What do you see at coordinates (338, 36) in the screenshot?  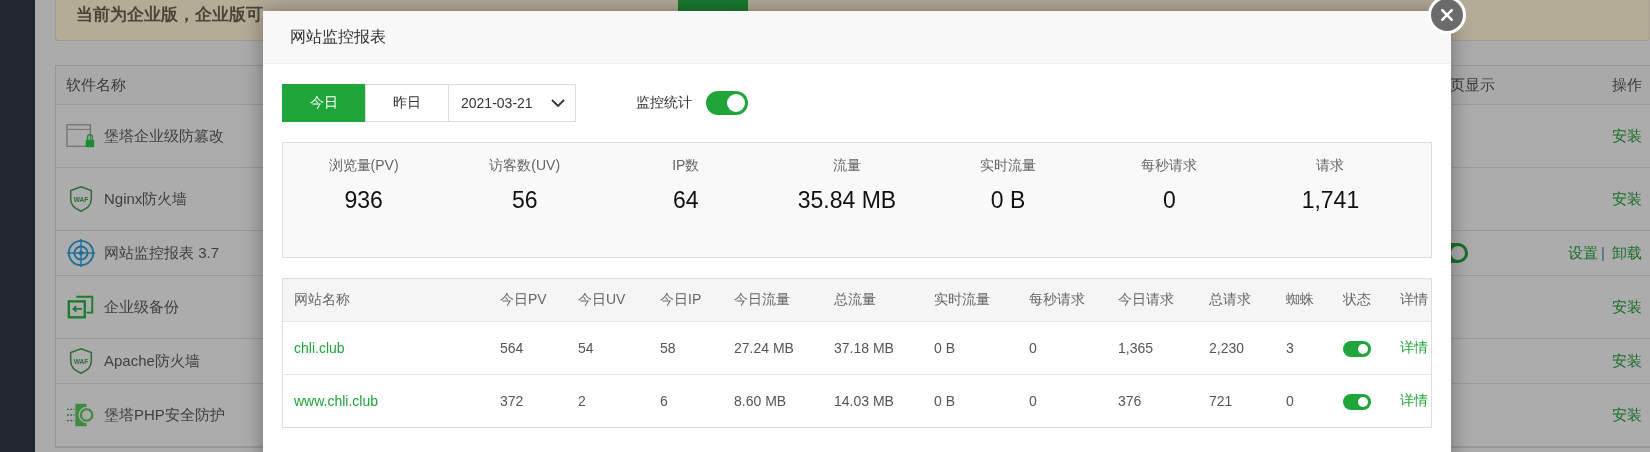 I see `dialog-title: 网站监控报表` at bounding box center [338, 36].